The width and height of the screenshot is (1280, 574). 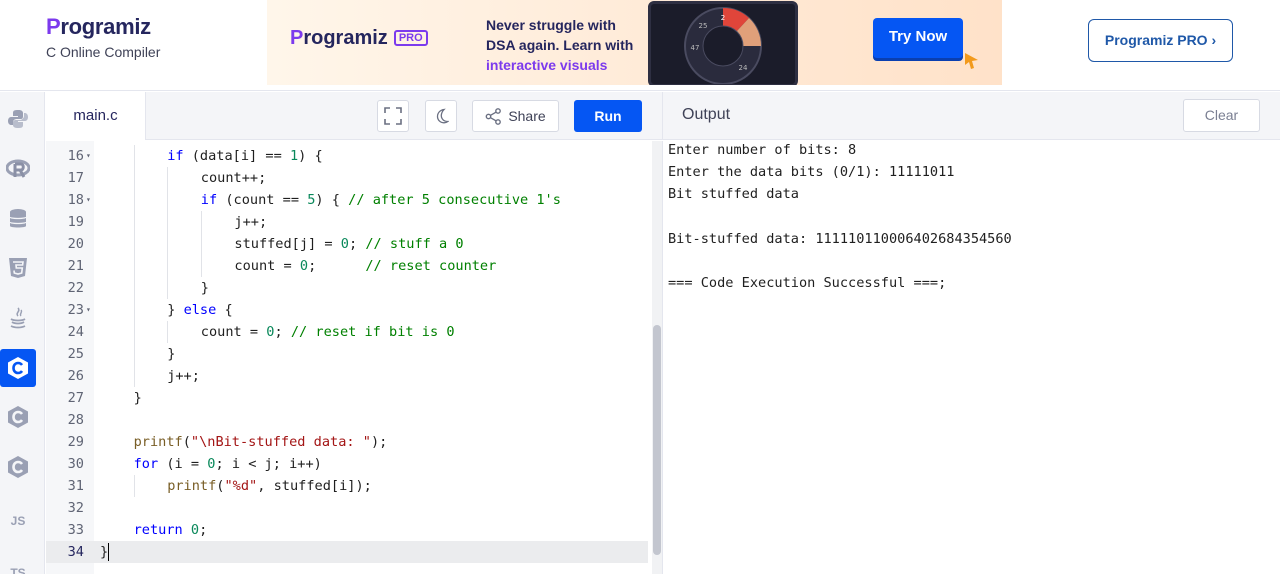 I want to click on sidebar-item-csharp, so click(x=18, y=467).